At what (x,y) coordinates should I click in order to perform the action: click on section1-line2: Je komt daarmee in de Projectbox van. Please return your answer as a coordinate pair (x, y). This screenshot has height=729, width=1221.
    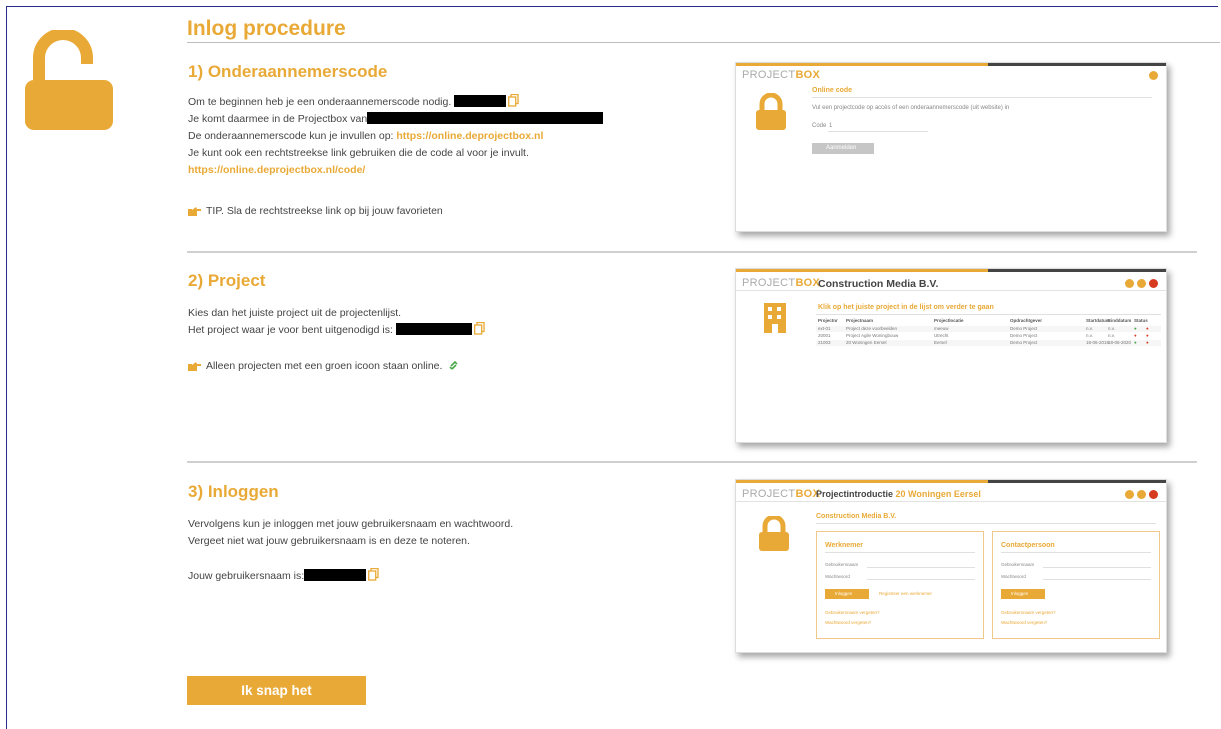
    Looking at the image, I should click on (278, 119).